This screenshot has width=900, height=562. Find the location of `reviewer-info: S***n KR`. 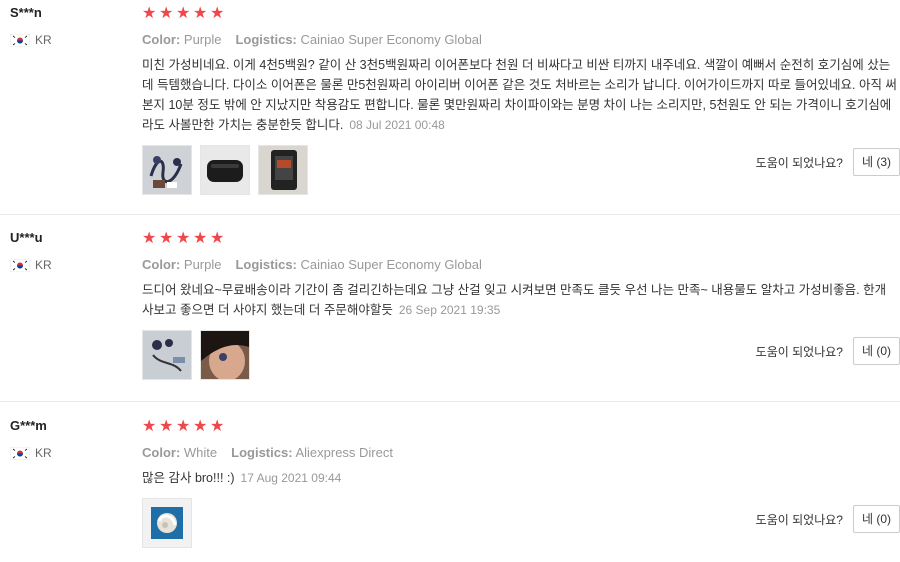

reviewer-info: S***n KR is located at coordinates (70, 26).